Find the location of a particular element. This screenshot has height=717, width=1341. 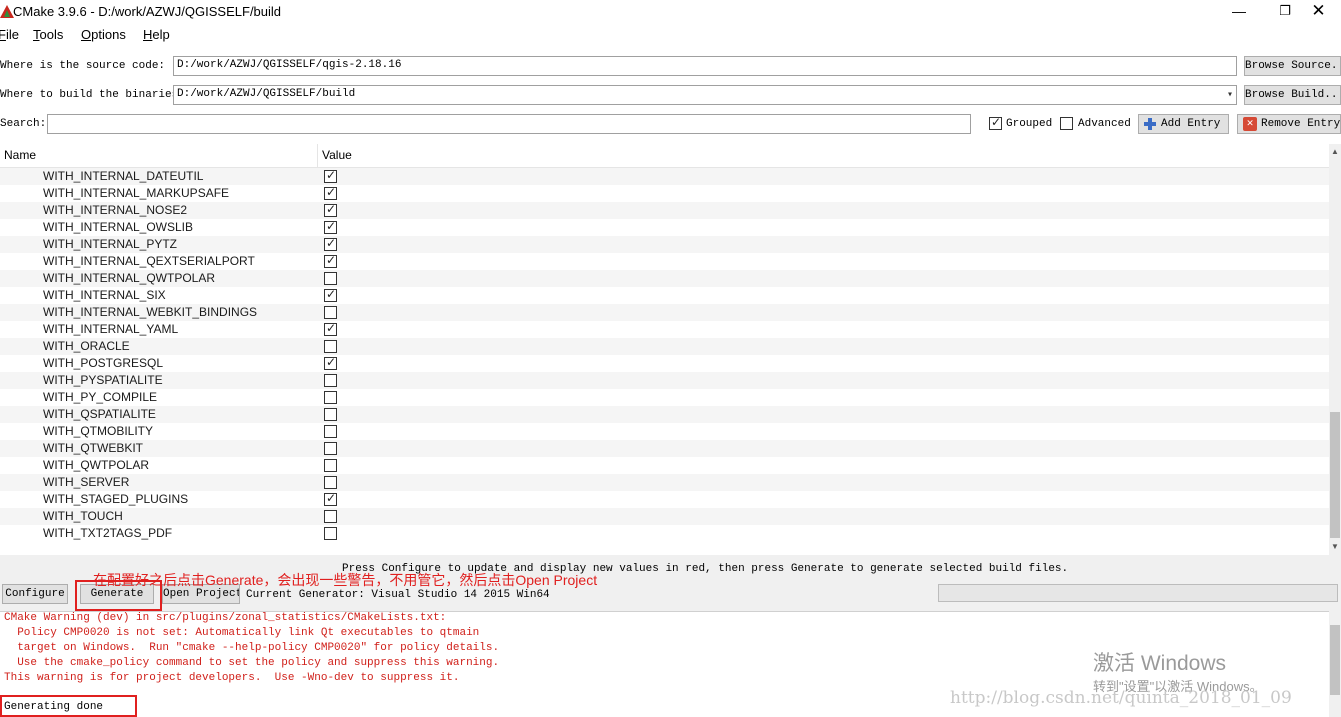

remove-entry-button: ✕ Remove Entry is located at coordinates (1289, 124).